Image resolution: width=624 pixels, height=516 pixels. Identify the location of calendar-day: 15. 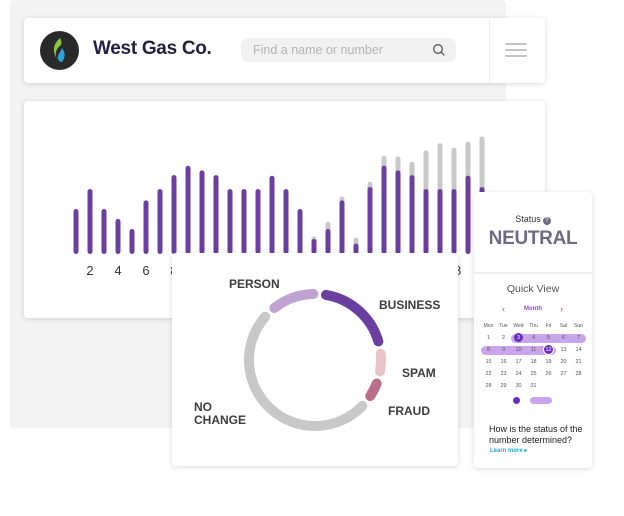
(488, 363).